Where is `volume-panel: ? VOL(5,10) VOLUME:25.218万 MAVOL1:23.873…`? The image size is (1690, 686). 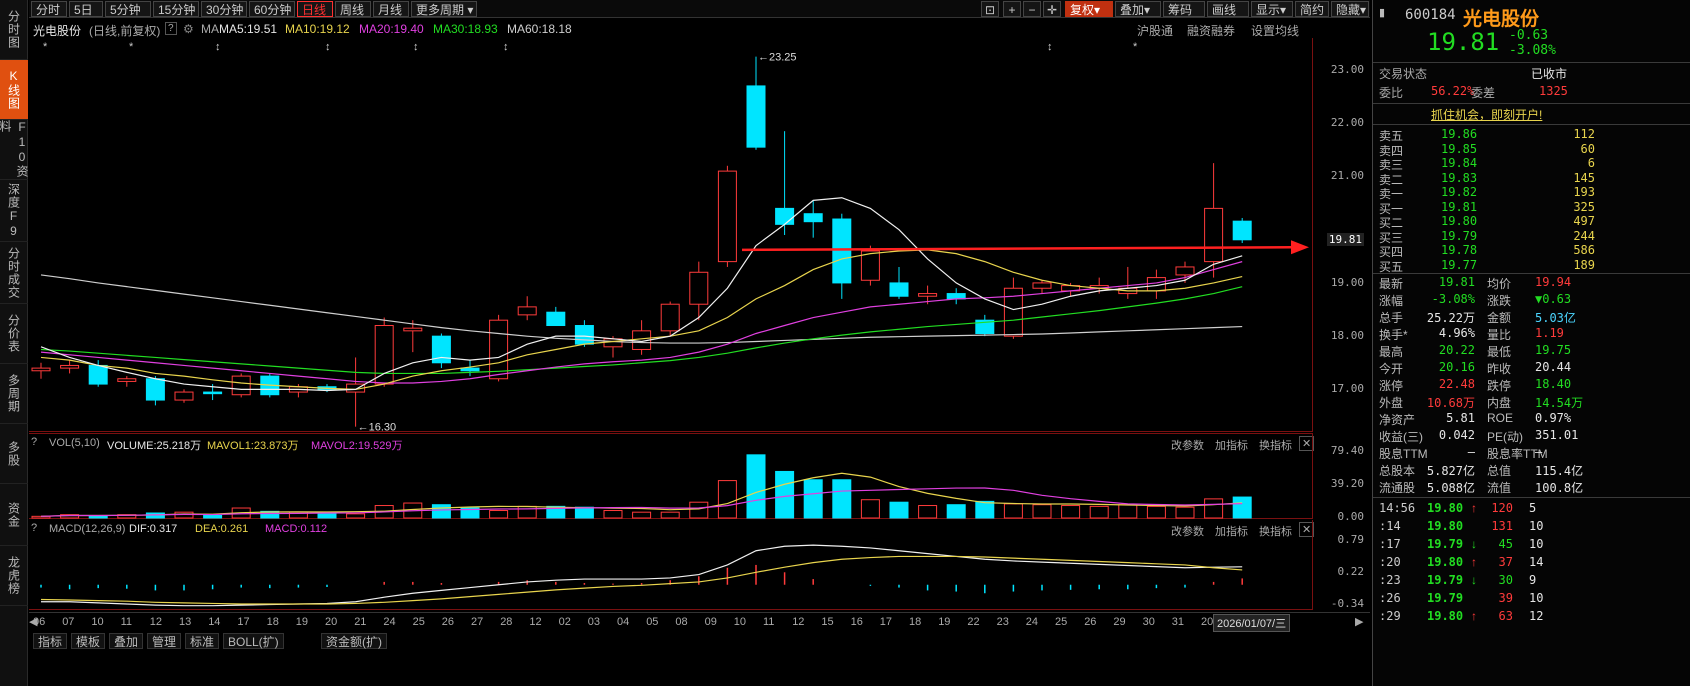 volume-panel: ? VOL(5,10) VOLUME:25.218万 MAVOL1:23.873… is located at coordinates (672, 476).